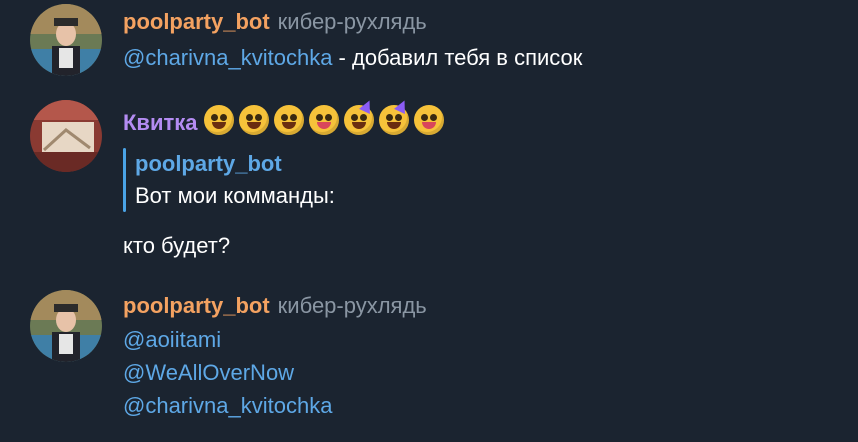 Image resolution: width=858 pixels, height=442 pixels. Describe the element at coordinates (457, 57) in the screenshot. I see `message-body: - добавил тебя в список` at that location.